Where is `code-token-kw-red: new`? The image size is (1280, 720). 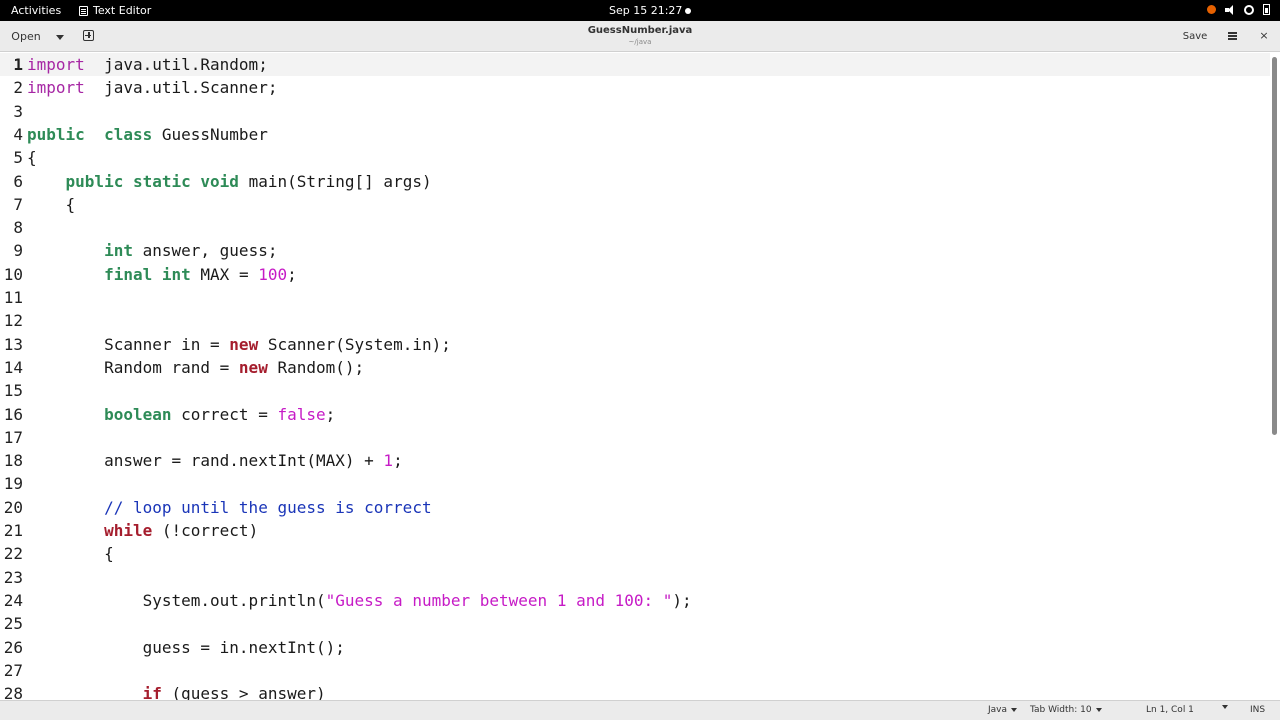
code-token-kw-red: new is located at coordinates (253, 367).